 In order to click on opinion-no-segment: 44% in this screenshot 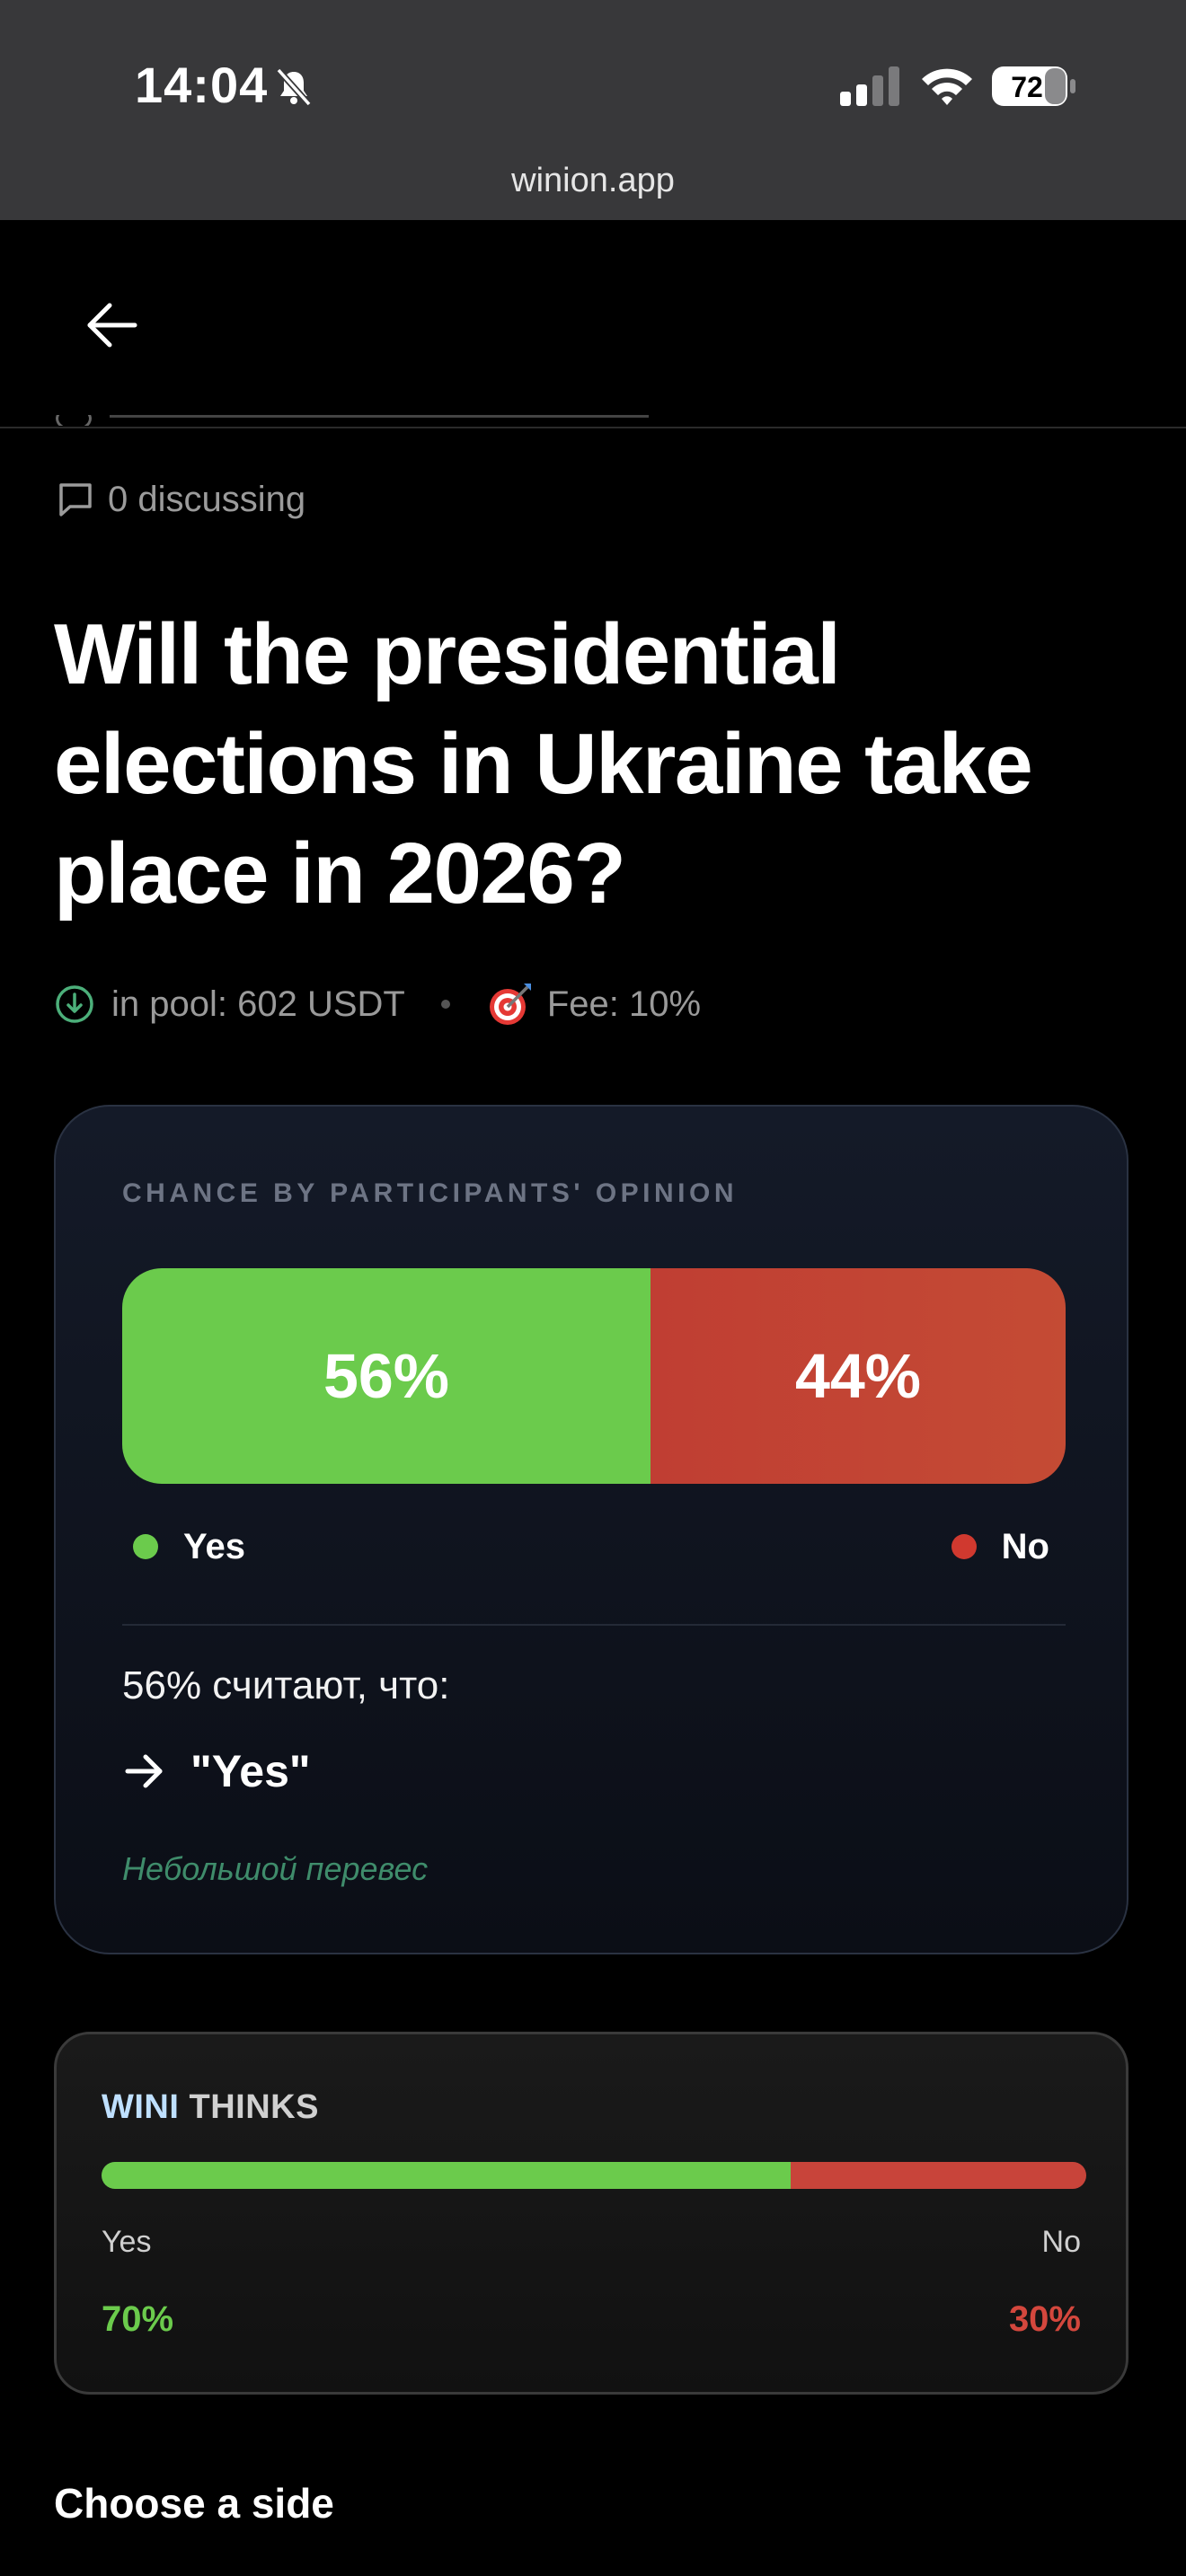, I will do `click(858, 1376)`.